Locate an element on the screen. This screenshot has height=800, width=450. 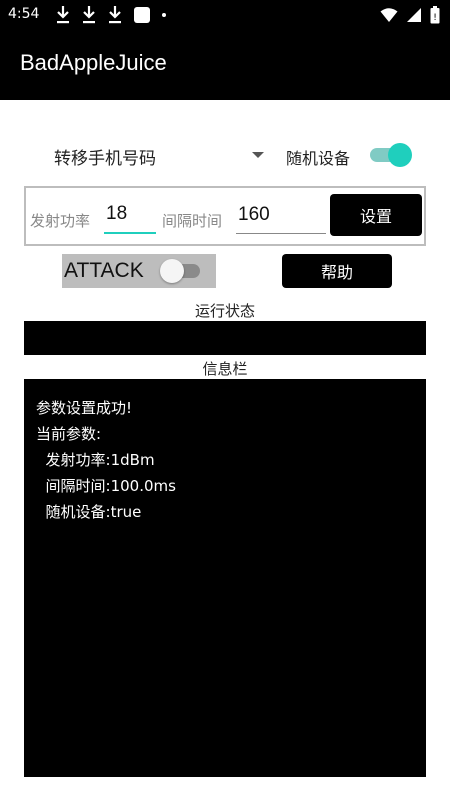
attack-switch: ATTACK is located at coordinates (139, 271).